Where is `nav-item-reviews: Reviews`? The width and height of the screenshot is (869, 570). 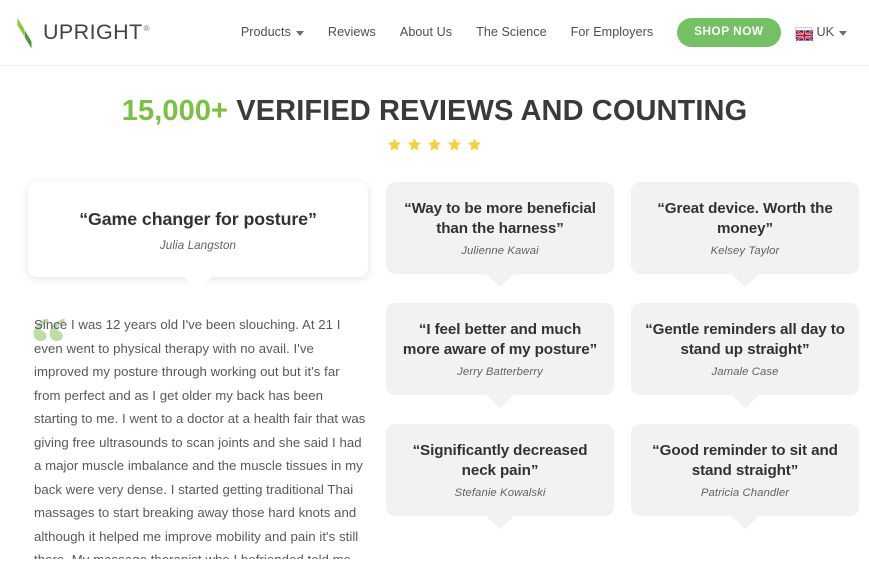 nav-item-reviews: Reviews is located at coordinates (352, 32).